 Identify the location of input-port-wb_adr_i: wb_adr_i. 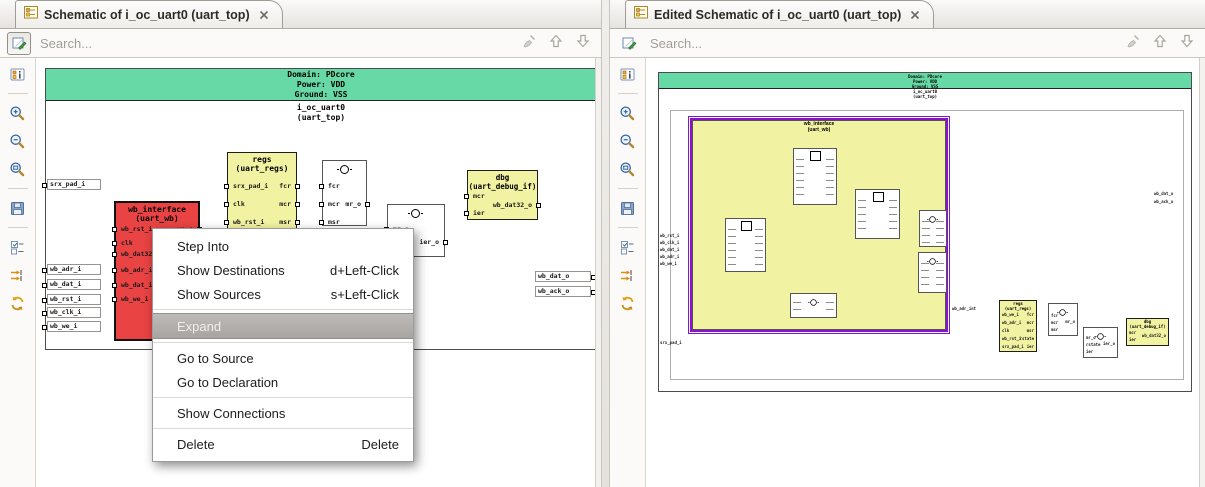
(71, 269).